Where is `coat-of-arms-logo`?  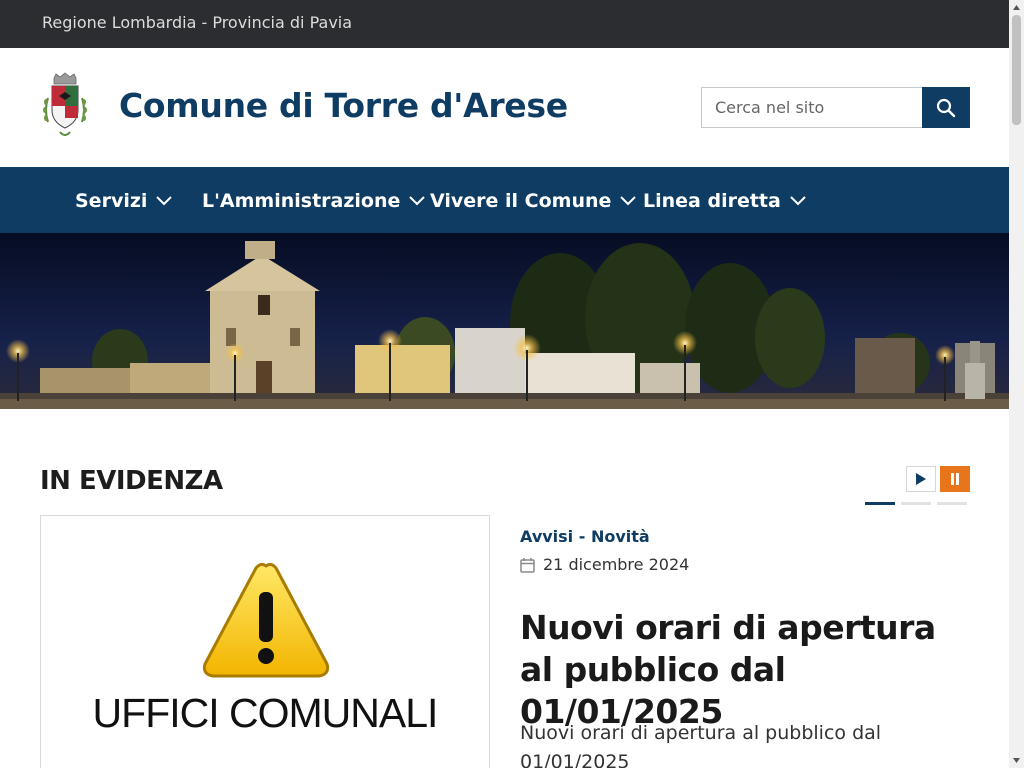
coat-of-arms-logo is located at coordinates (65, 107).